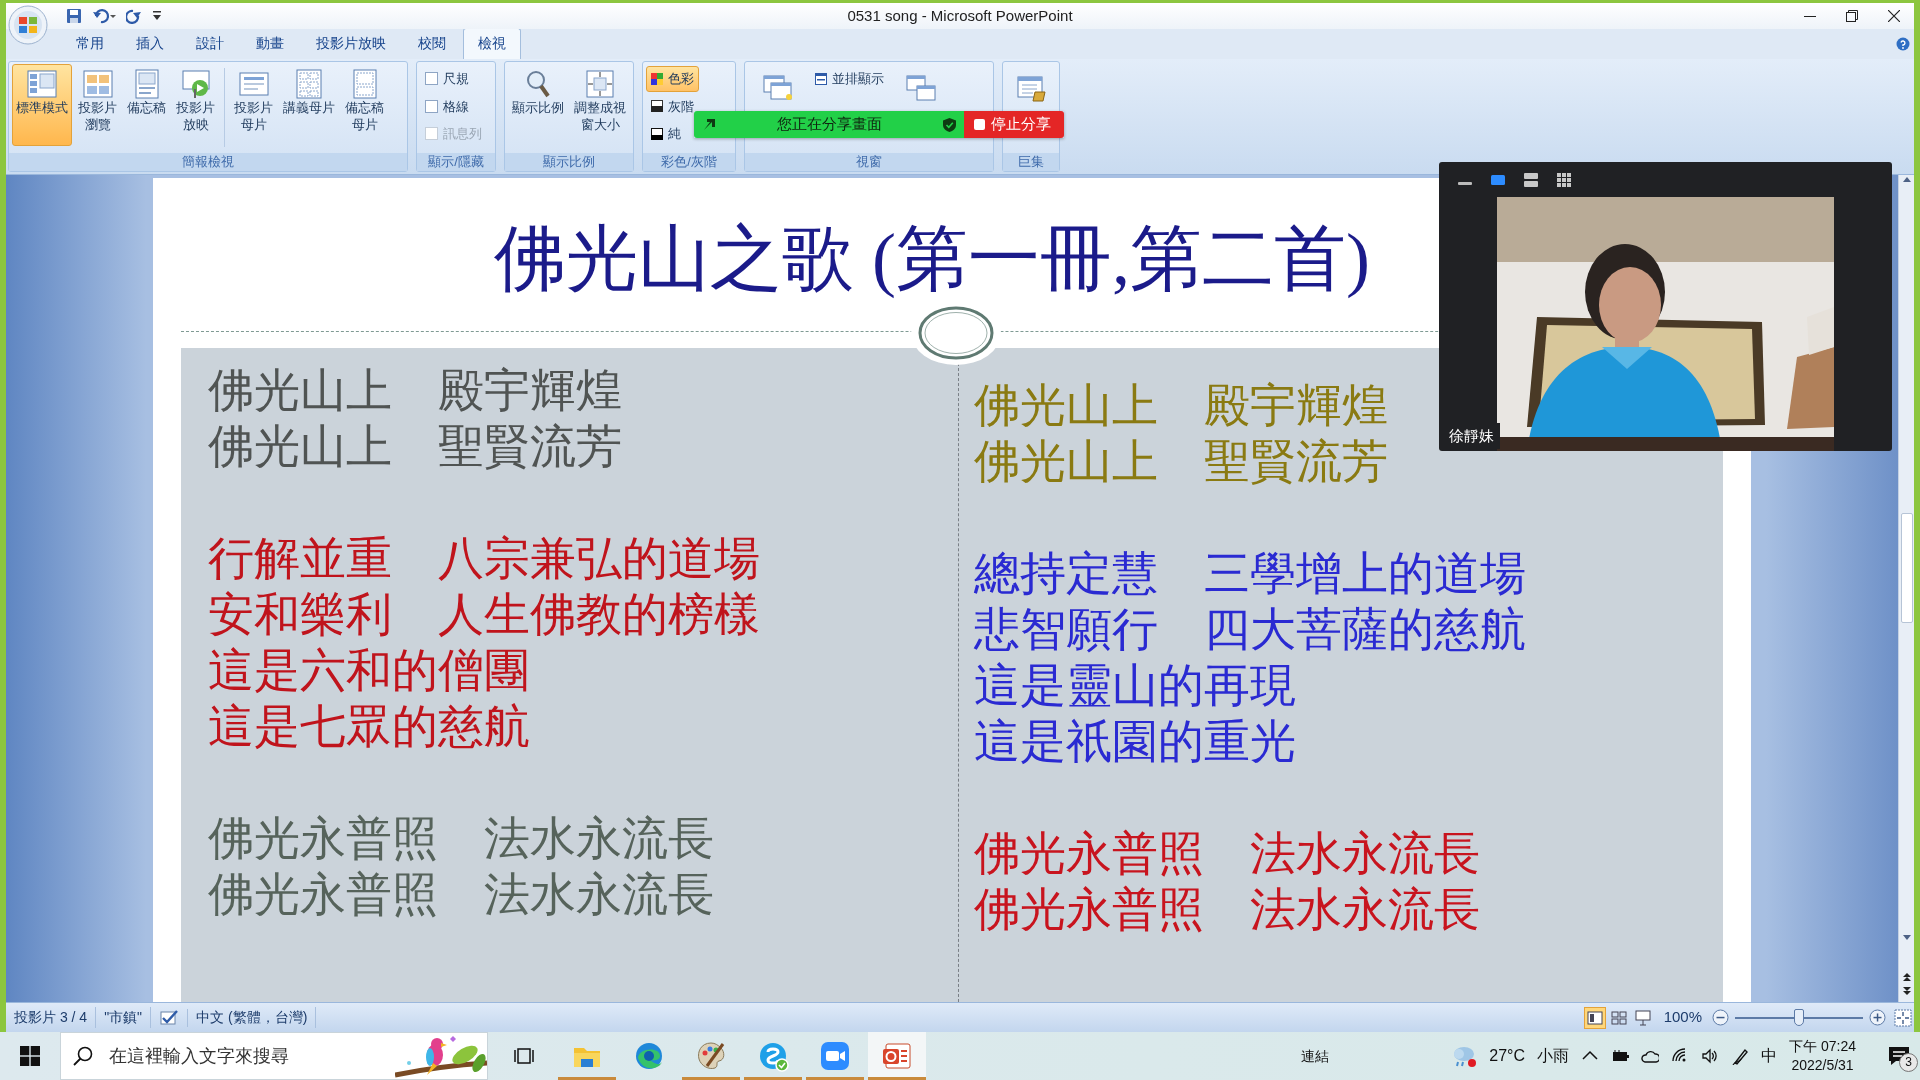 This screenshot has width=1920, height=1080. I want to click on help-icon, so click(1903, 44).